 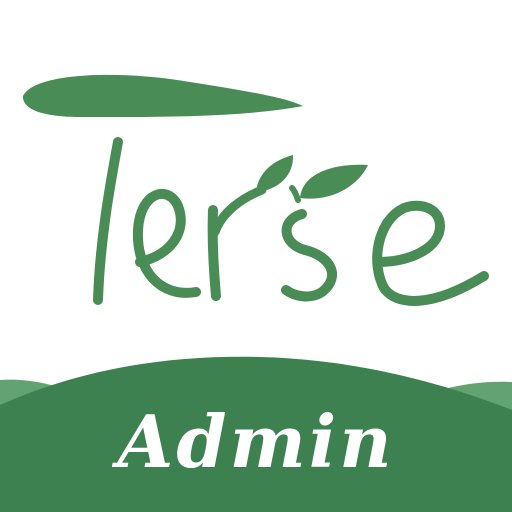 I want to click on letter-s-tail, so click(x=295, y=194).